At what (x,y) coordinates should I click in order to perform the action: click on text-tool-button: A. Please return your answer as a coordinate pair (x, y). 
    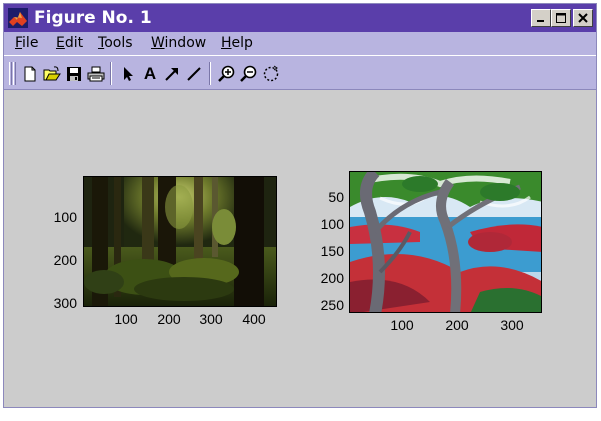
    Looking at the image, I should click on (150, 74).